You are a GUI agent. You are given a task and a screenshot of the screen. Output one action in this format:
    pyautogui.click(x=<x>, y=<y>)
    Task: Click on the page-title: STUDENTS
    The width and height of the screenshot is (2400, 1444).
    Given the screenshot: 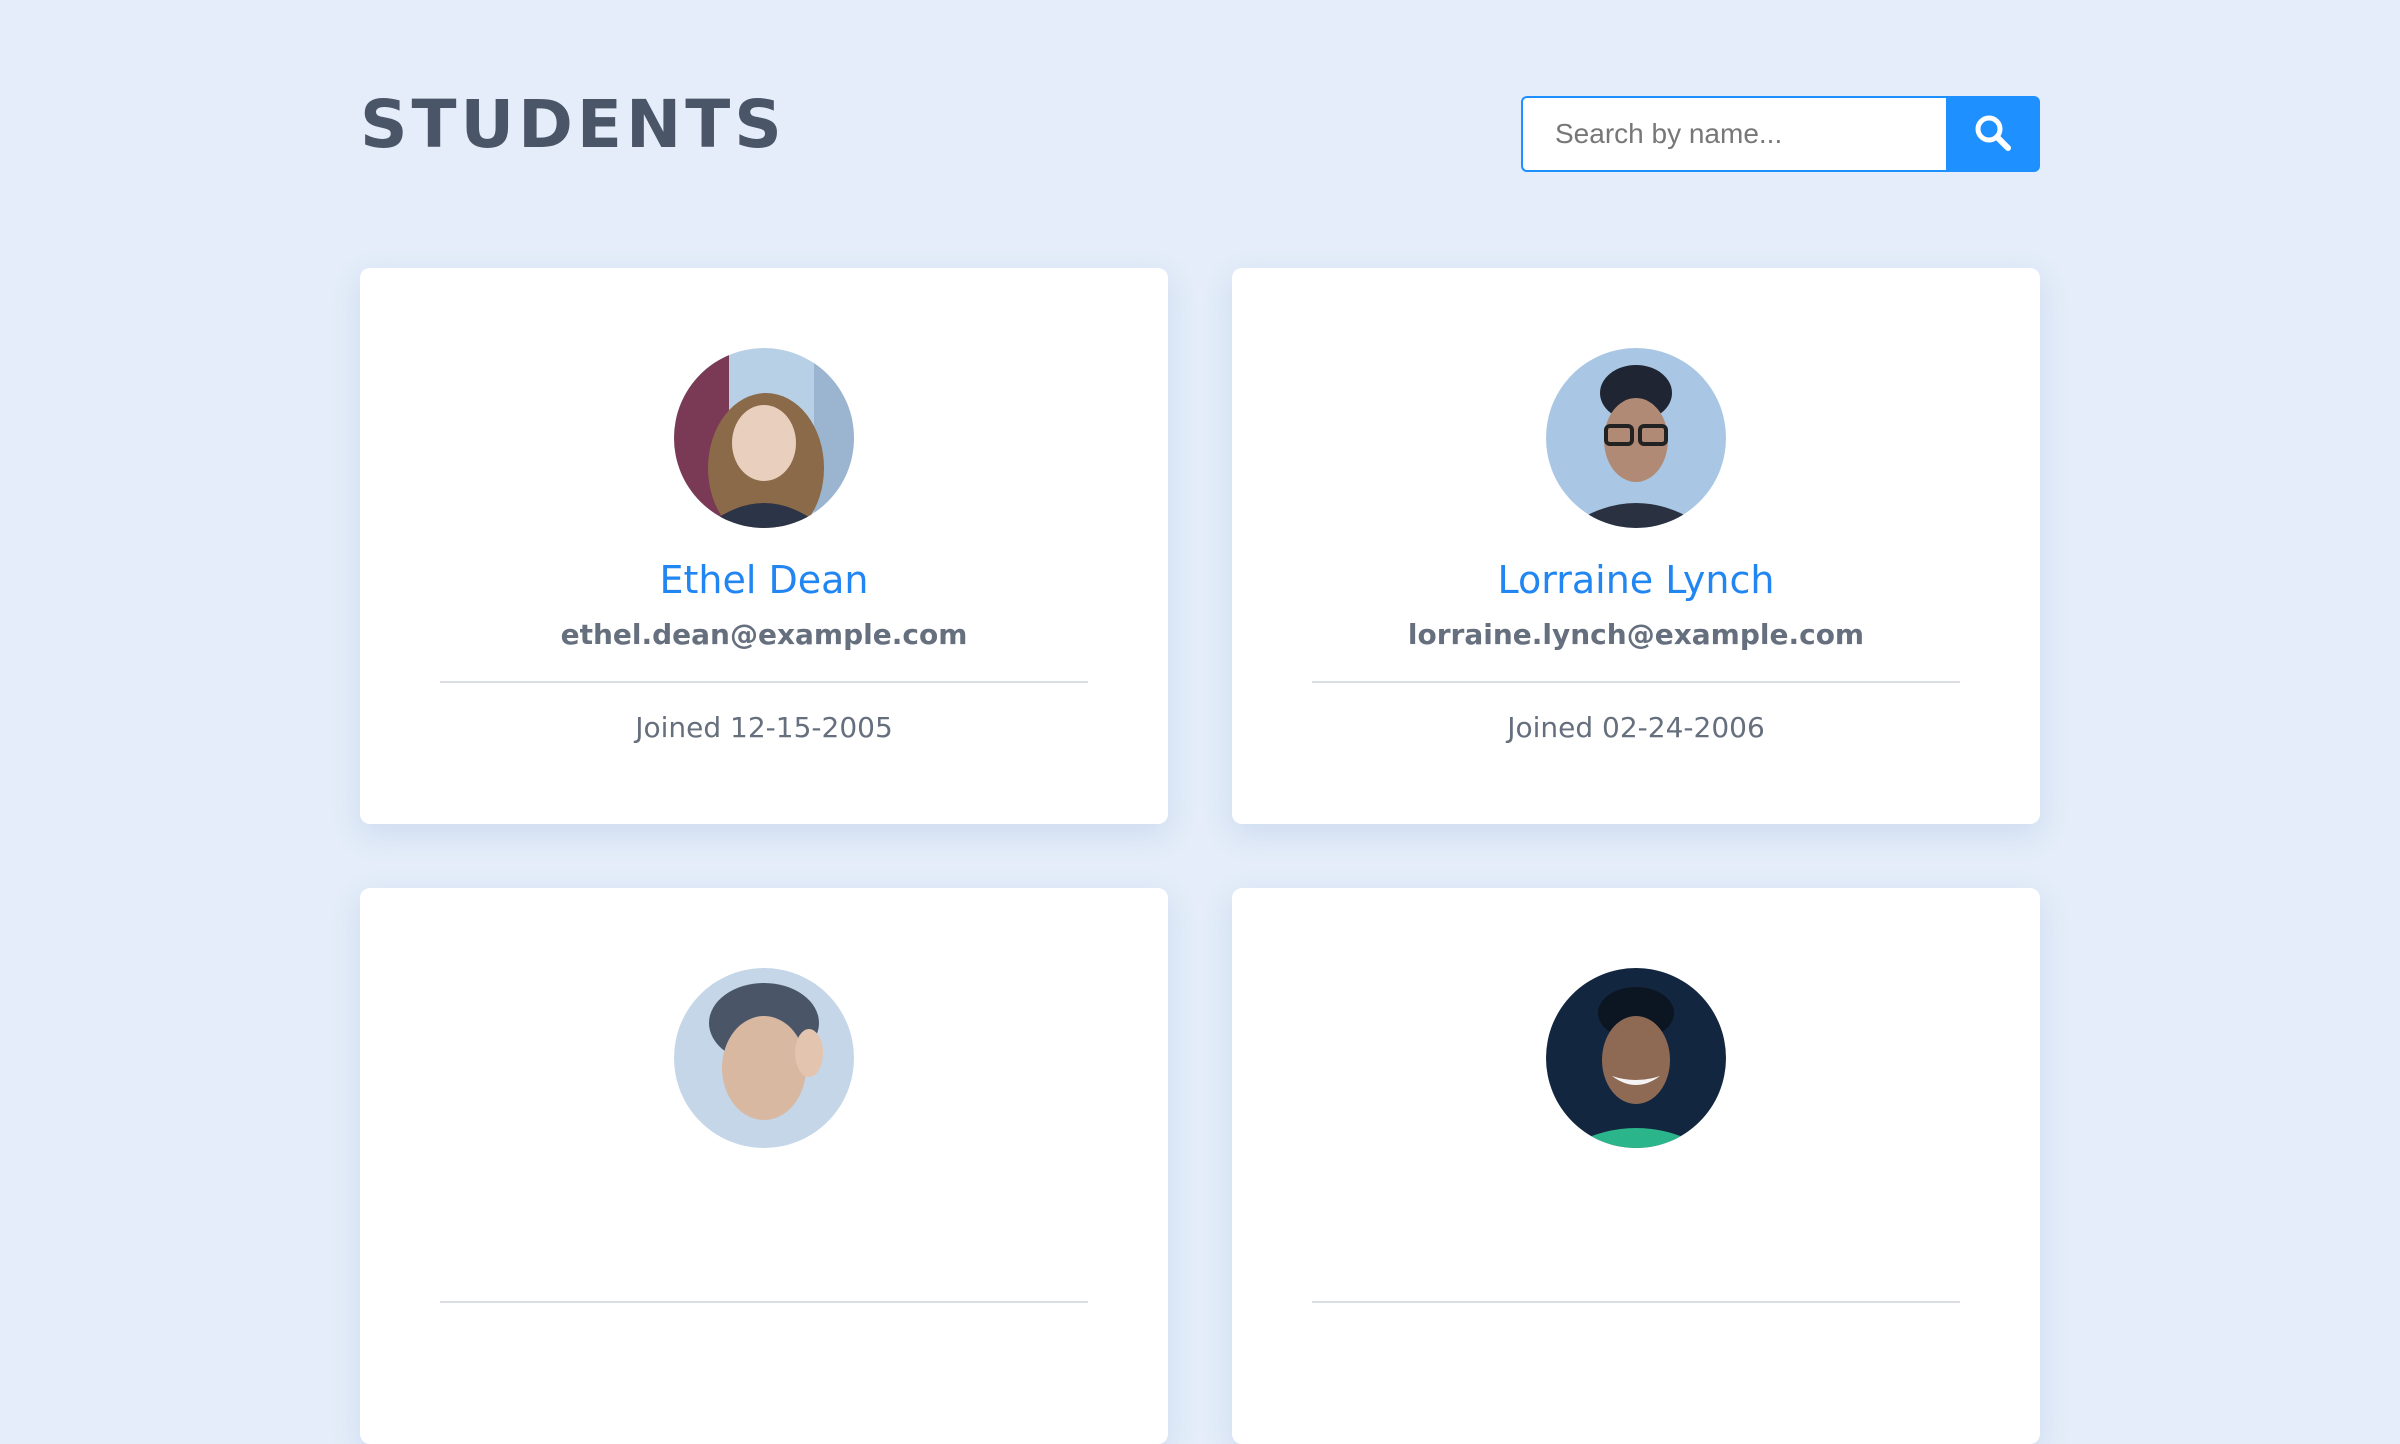 What is the action you would take?
    pyautogui.click(x=573, y=124)
    